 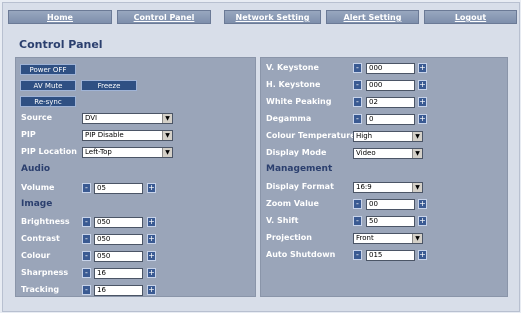 I want to click on pip-location-select: Left-Top ▼, so click(x=127, y=152).